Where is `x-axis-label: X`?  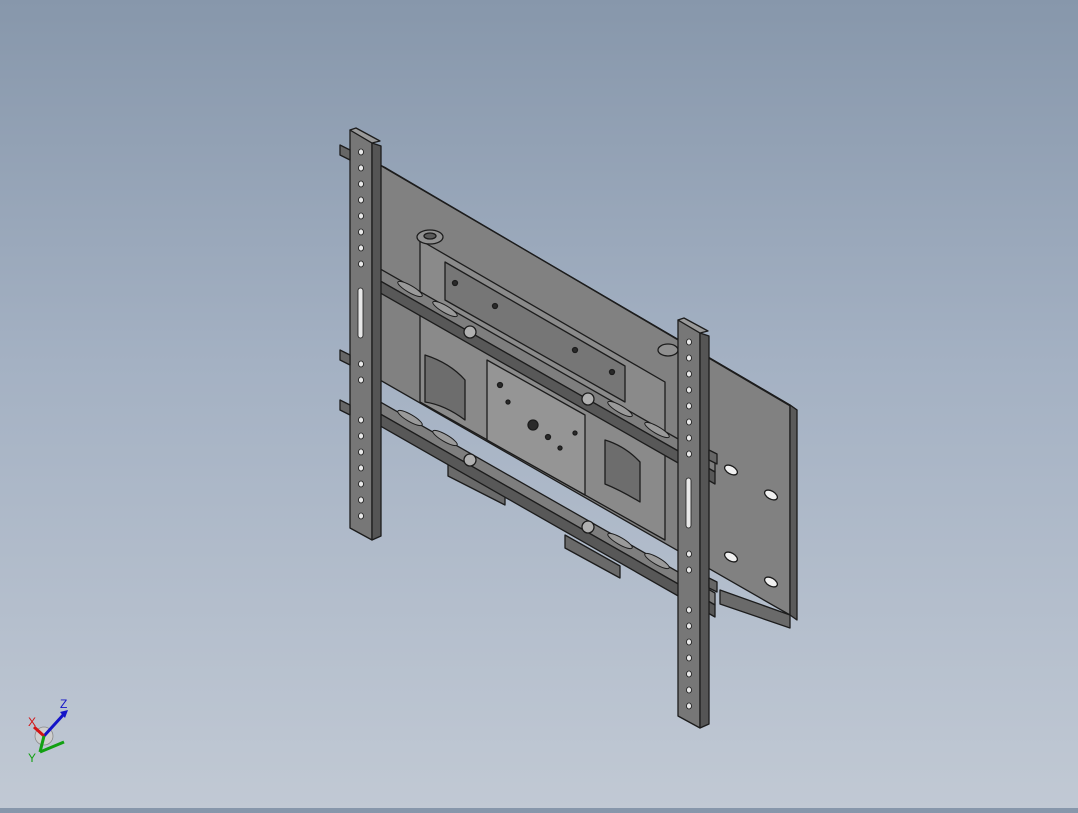
x-axis-label: X is located at coordinates (32, 722).